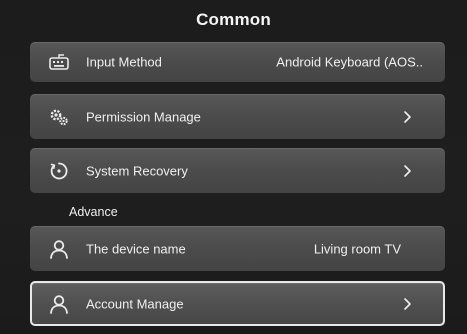 This screenshot has height=334, width=467. I want to click on section-heading-advance: Advance, so click(93, 212).